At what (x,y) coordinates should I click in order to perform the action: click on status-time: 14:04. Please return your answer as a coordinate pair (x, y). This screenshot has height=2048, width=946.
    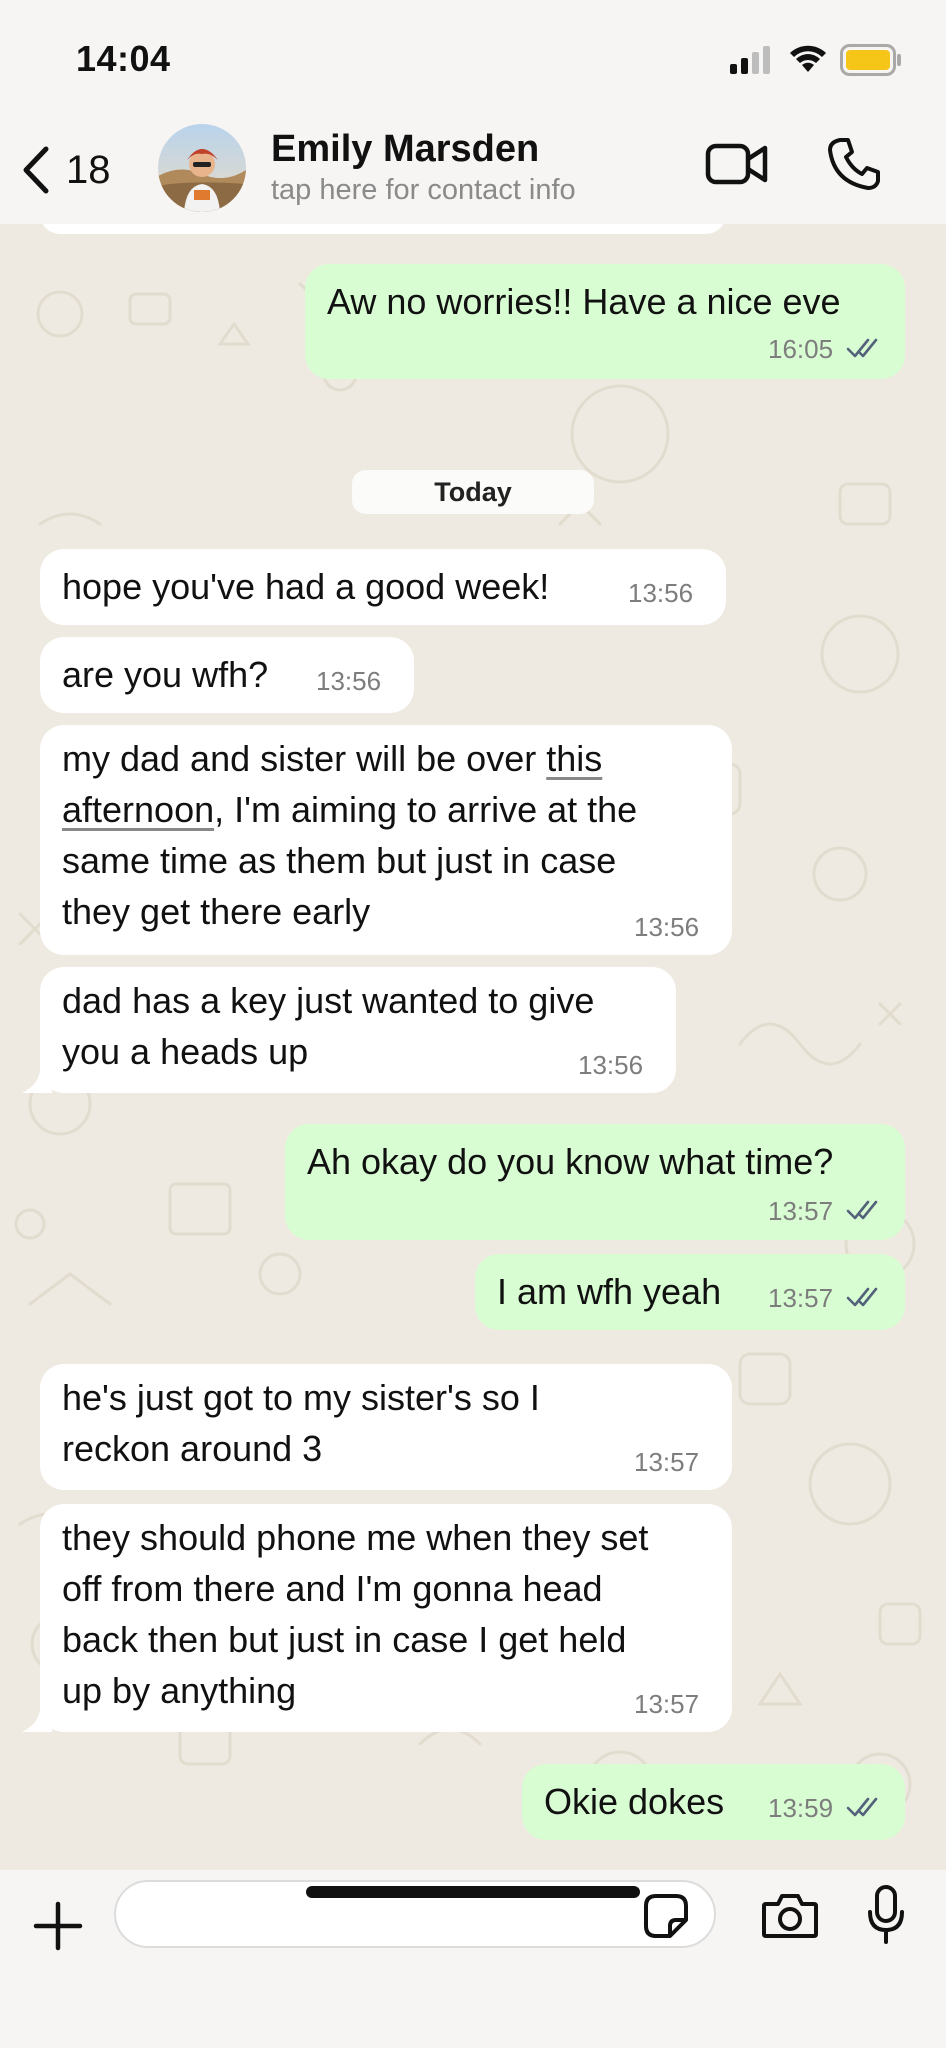
    Looking at the image, I should click on (123, 58).